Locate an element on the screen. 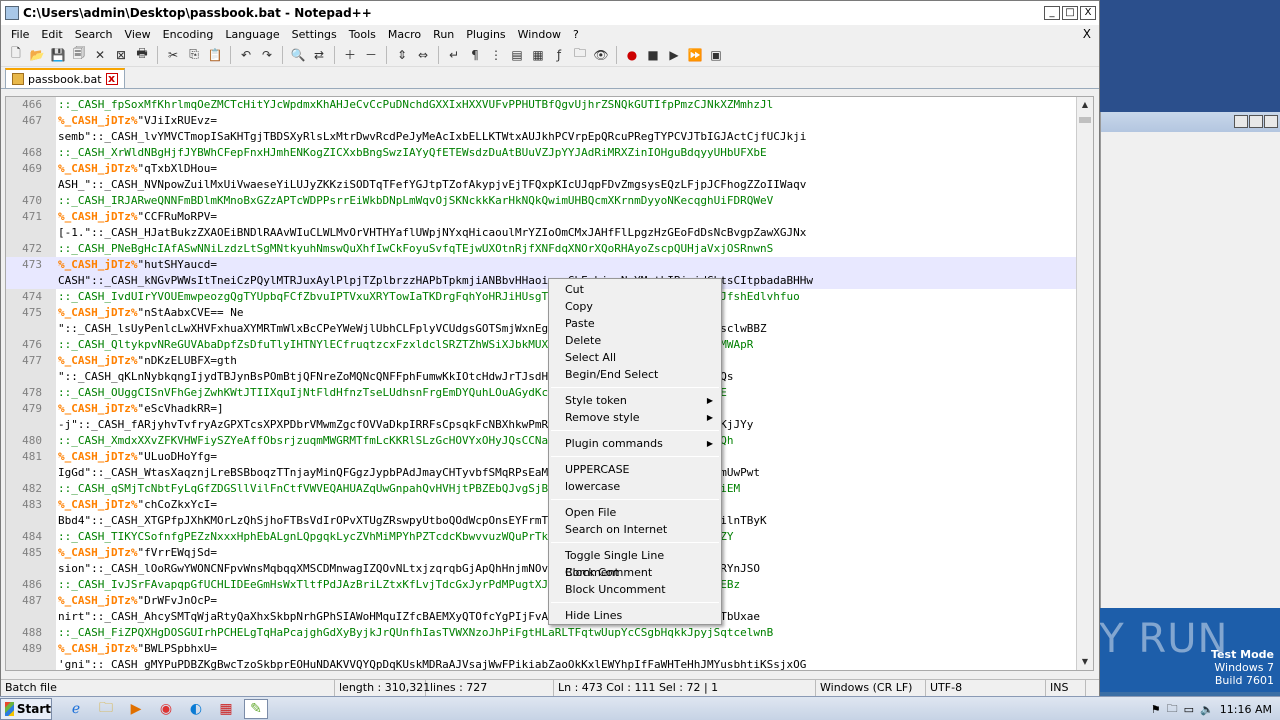  menu-close-button: X is located at coordinates (1087, 34).